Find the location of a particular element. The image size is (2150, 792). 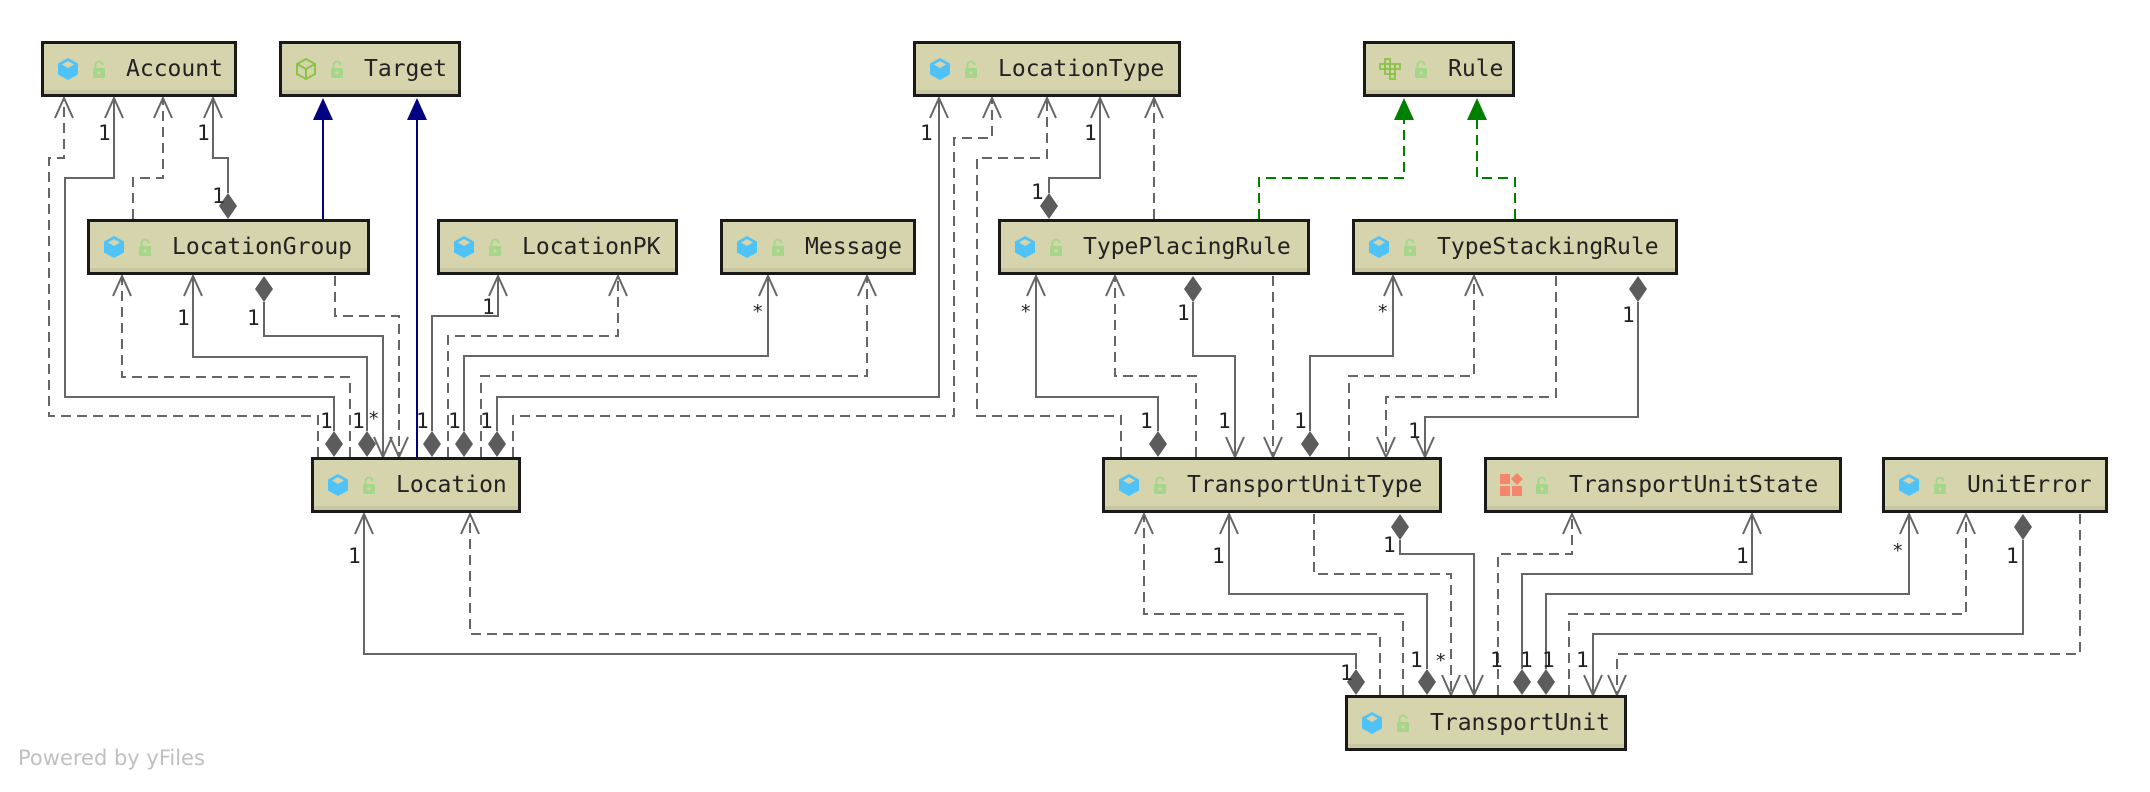

class-name: TypeStackingRule is located at coordinates (1548, 247).